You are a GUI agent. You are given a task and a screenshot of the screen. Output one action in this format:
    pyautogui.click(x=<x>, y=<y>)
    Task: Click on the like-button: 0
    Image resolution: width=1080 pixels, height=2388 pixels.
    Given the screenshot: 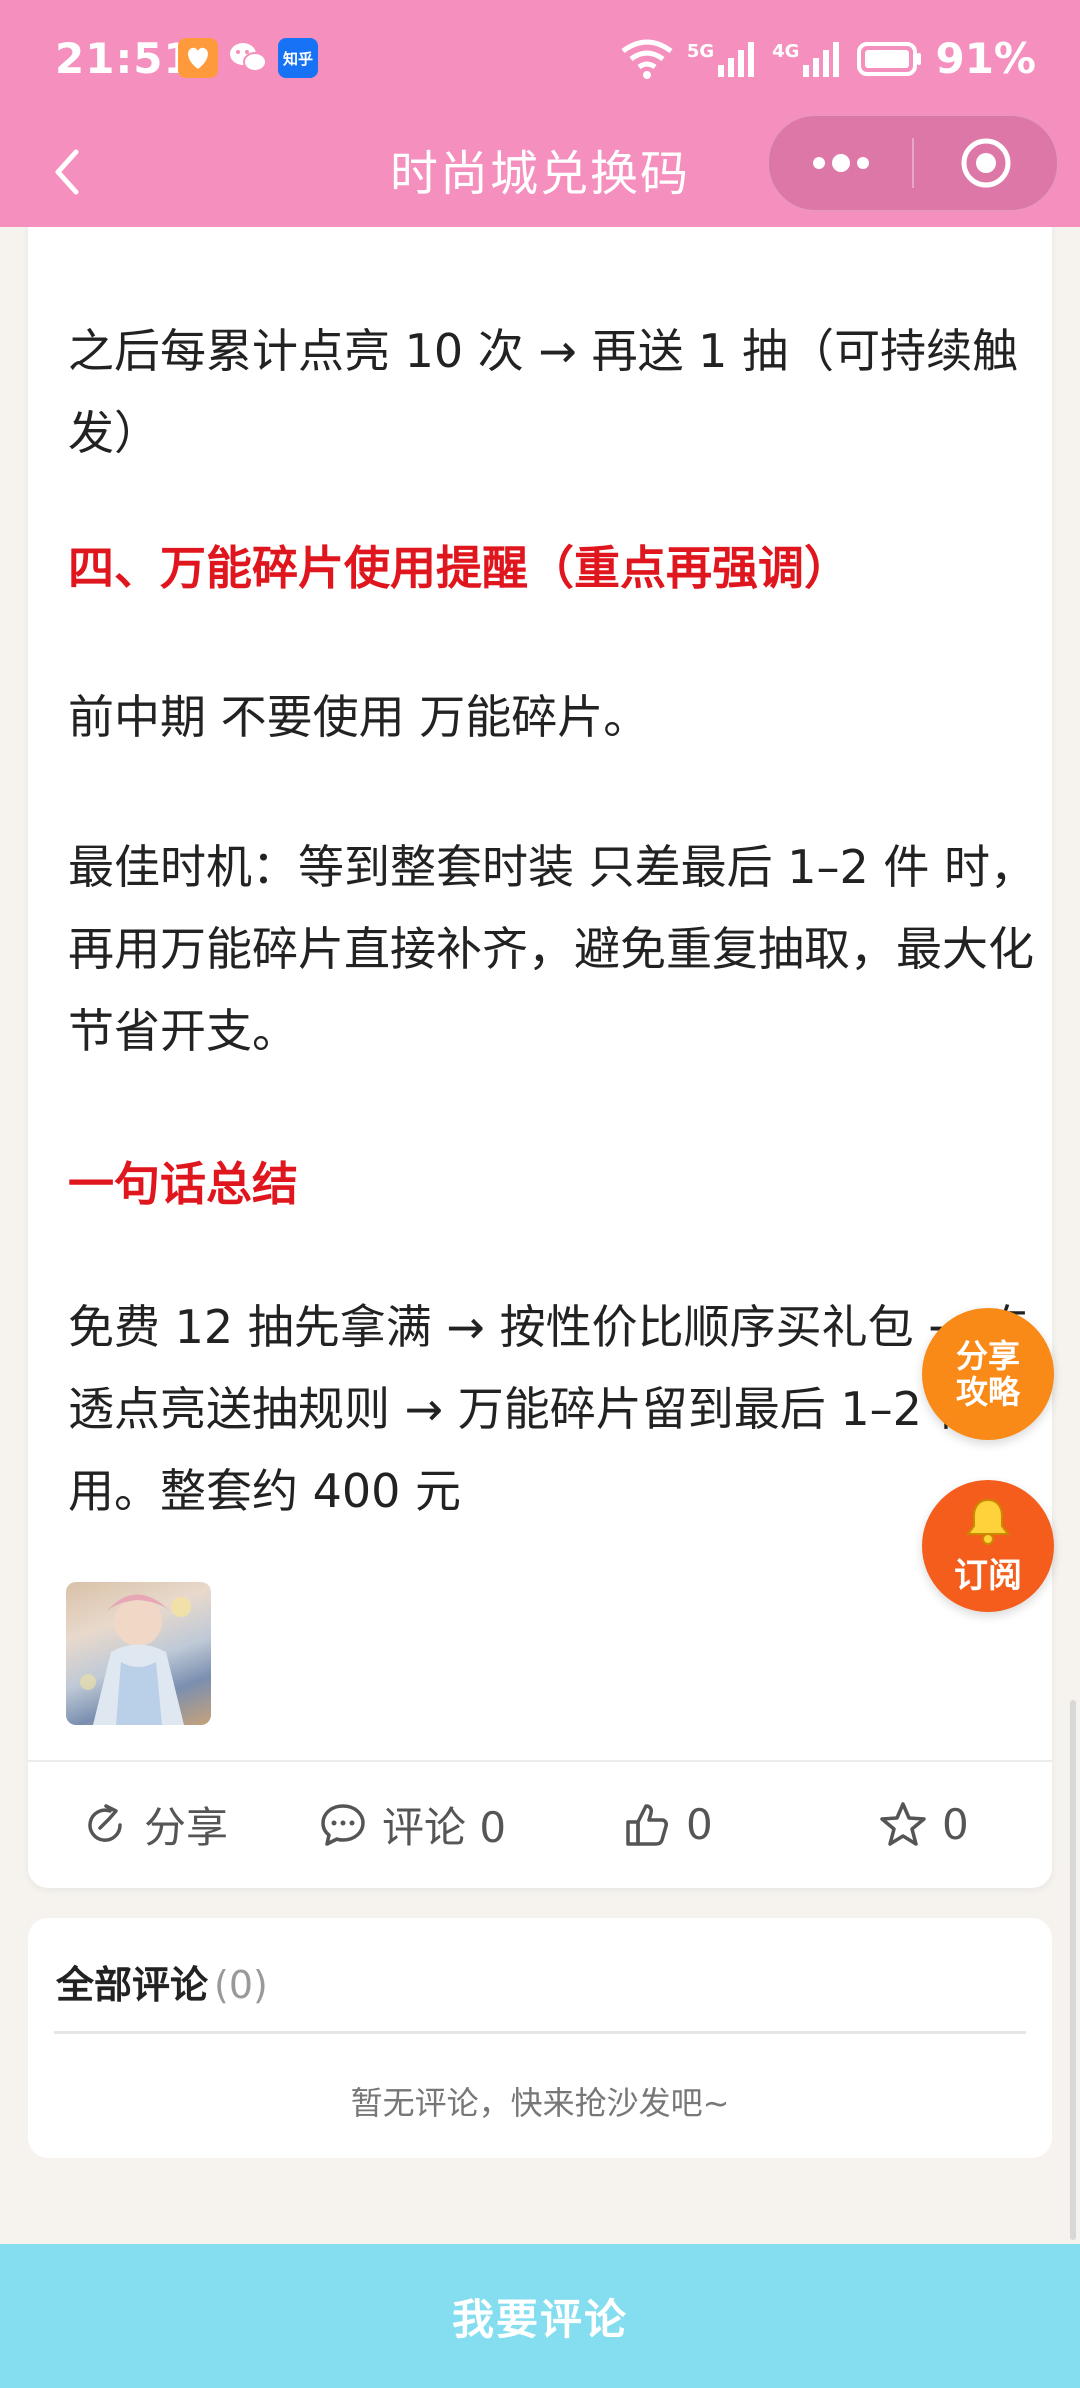 What is the action you would take?
    pyautogui.click(x=667, y=1824)
    